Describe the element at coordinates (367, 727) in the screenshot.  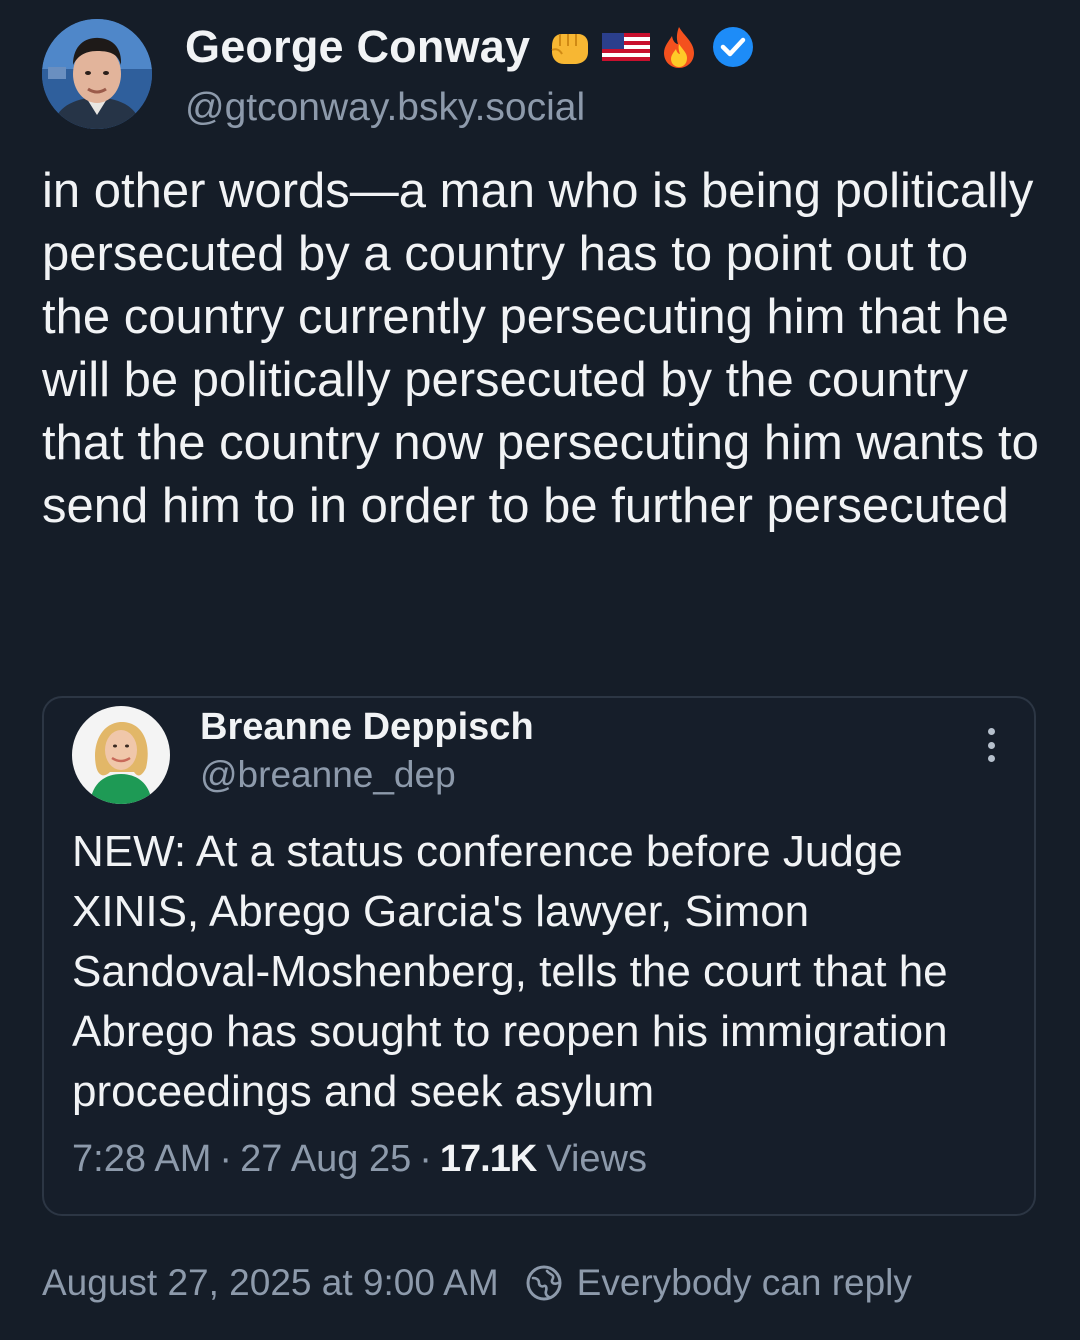
I see `quoted-author-name: Breanne Deppisch` at that location.